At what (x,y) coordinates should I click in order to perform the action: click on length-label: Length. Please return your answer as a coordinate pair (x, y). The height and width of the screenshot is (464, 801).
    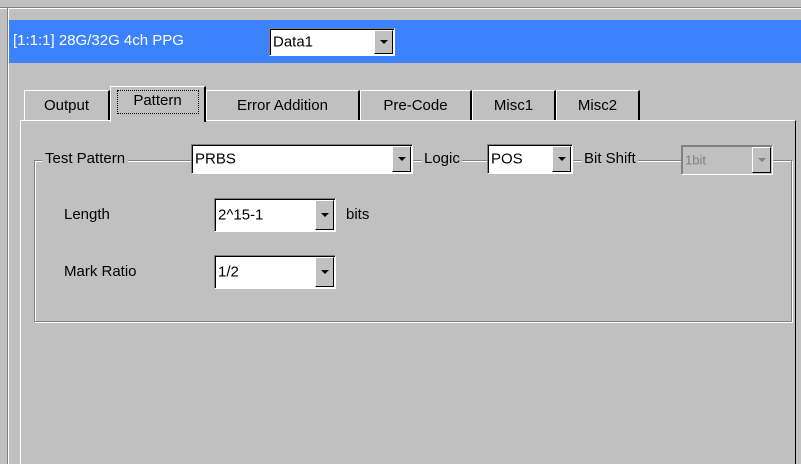
    Looking at the image, I should click on (87, 214).